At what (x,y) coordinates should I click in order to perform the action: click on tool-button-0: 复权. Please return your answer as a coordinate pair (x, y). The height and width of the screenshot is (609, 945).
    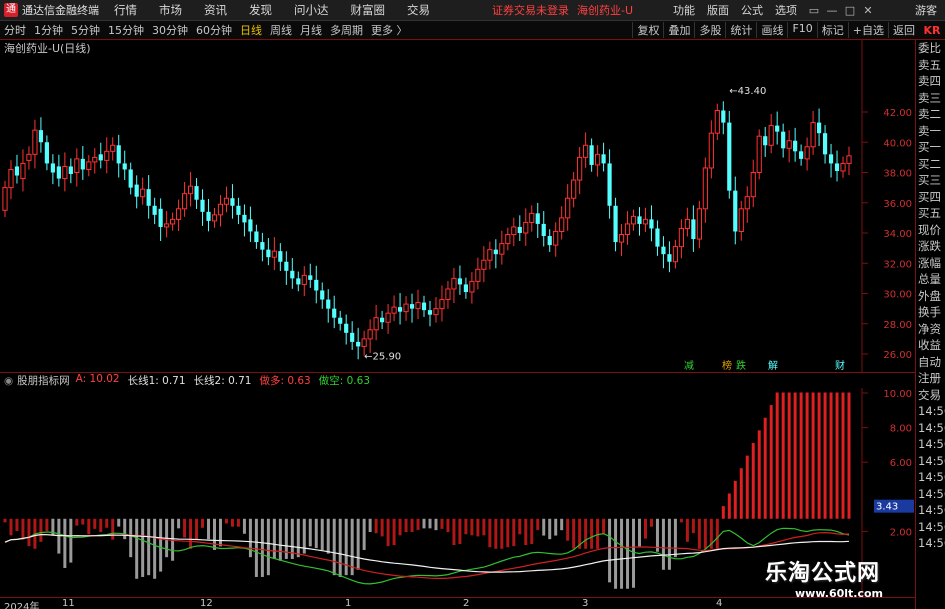
    Looking at the image, I should click on (647, 30).